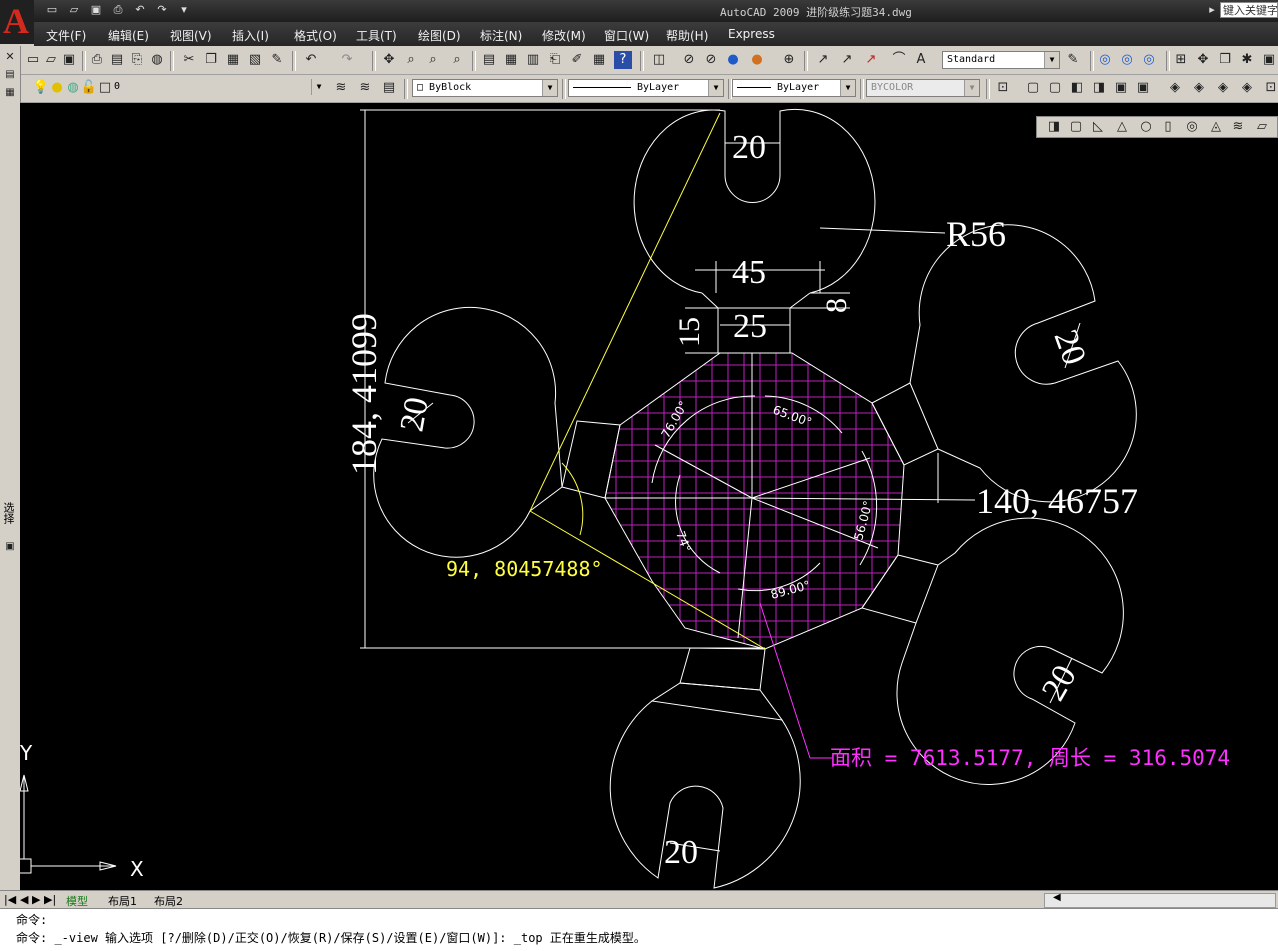 This screenshot has width=1278, height=951. What do you see at coordinates (1238, 127) in the screenshot?
I see `helix-icon: ≋` at bounding box center [1238, 127].